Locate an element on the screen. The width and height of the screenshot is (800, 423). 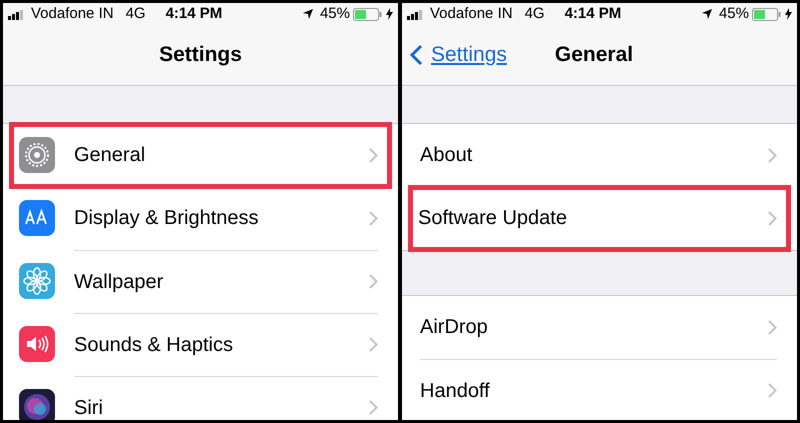
settings-row: Software Update is located at coordinates (599, 218).